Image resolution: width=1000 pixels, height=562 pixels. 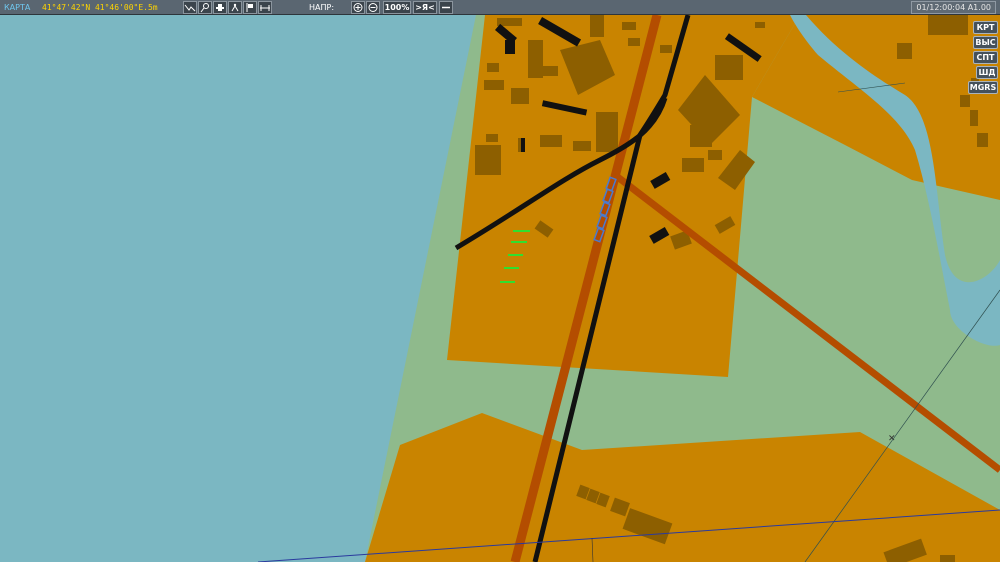 I want to click on measure-button, so click(x=446, y=7).